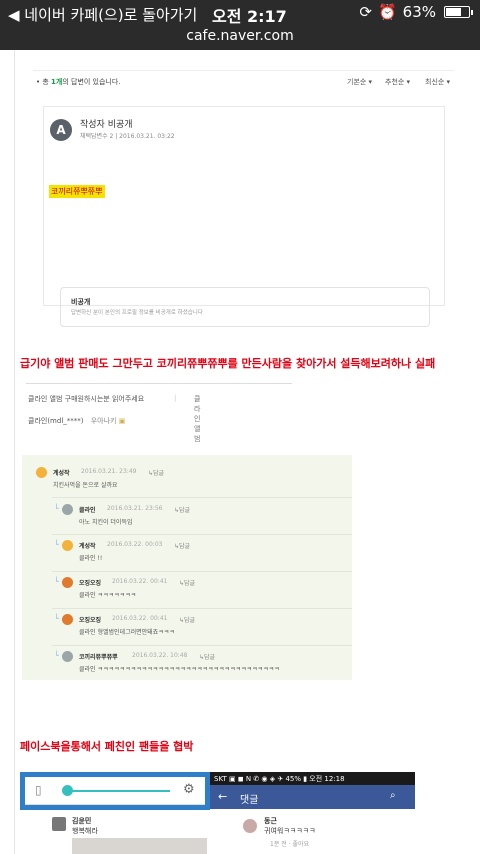 The height and width of the screenshot is (854, 480). Describe the element at coordinates (127, 136) in the screenshot. I see `answer-meta: 채택답변수 2 | 2016.03.21. 03:22` at that location.